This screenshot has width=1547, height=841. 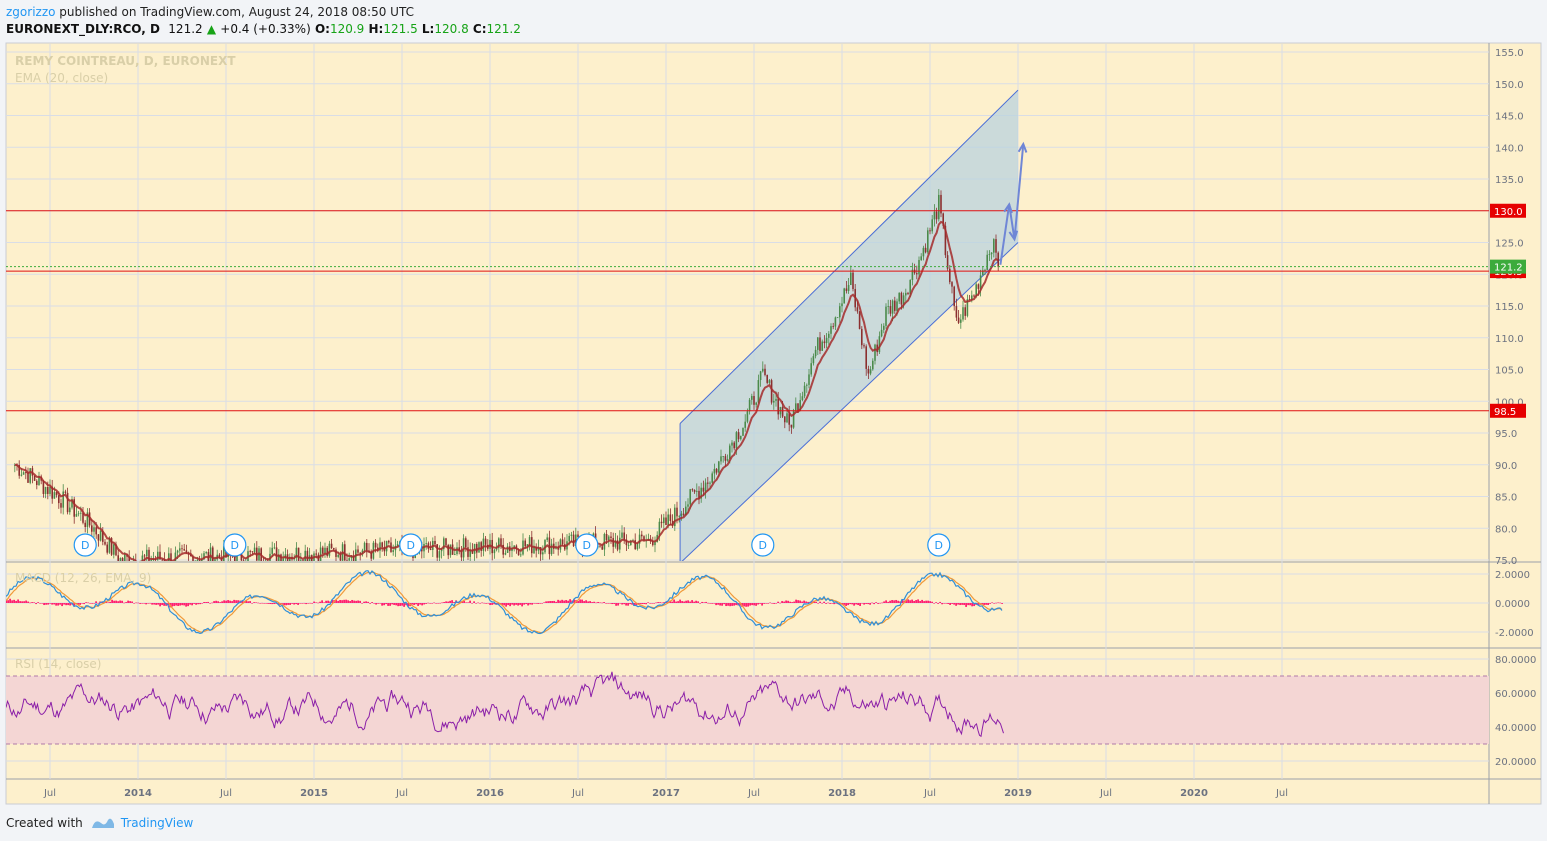 I want to click on rsi-tick-label: 40.0000, so click(x=1515, y=728).